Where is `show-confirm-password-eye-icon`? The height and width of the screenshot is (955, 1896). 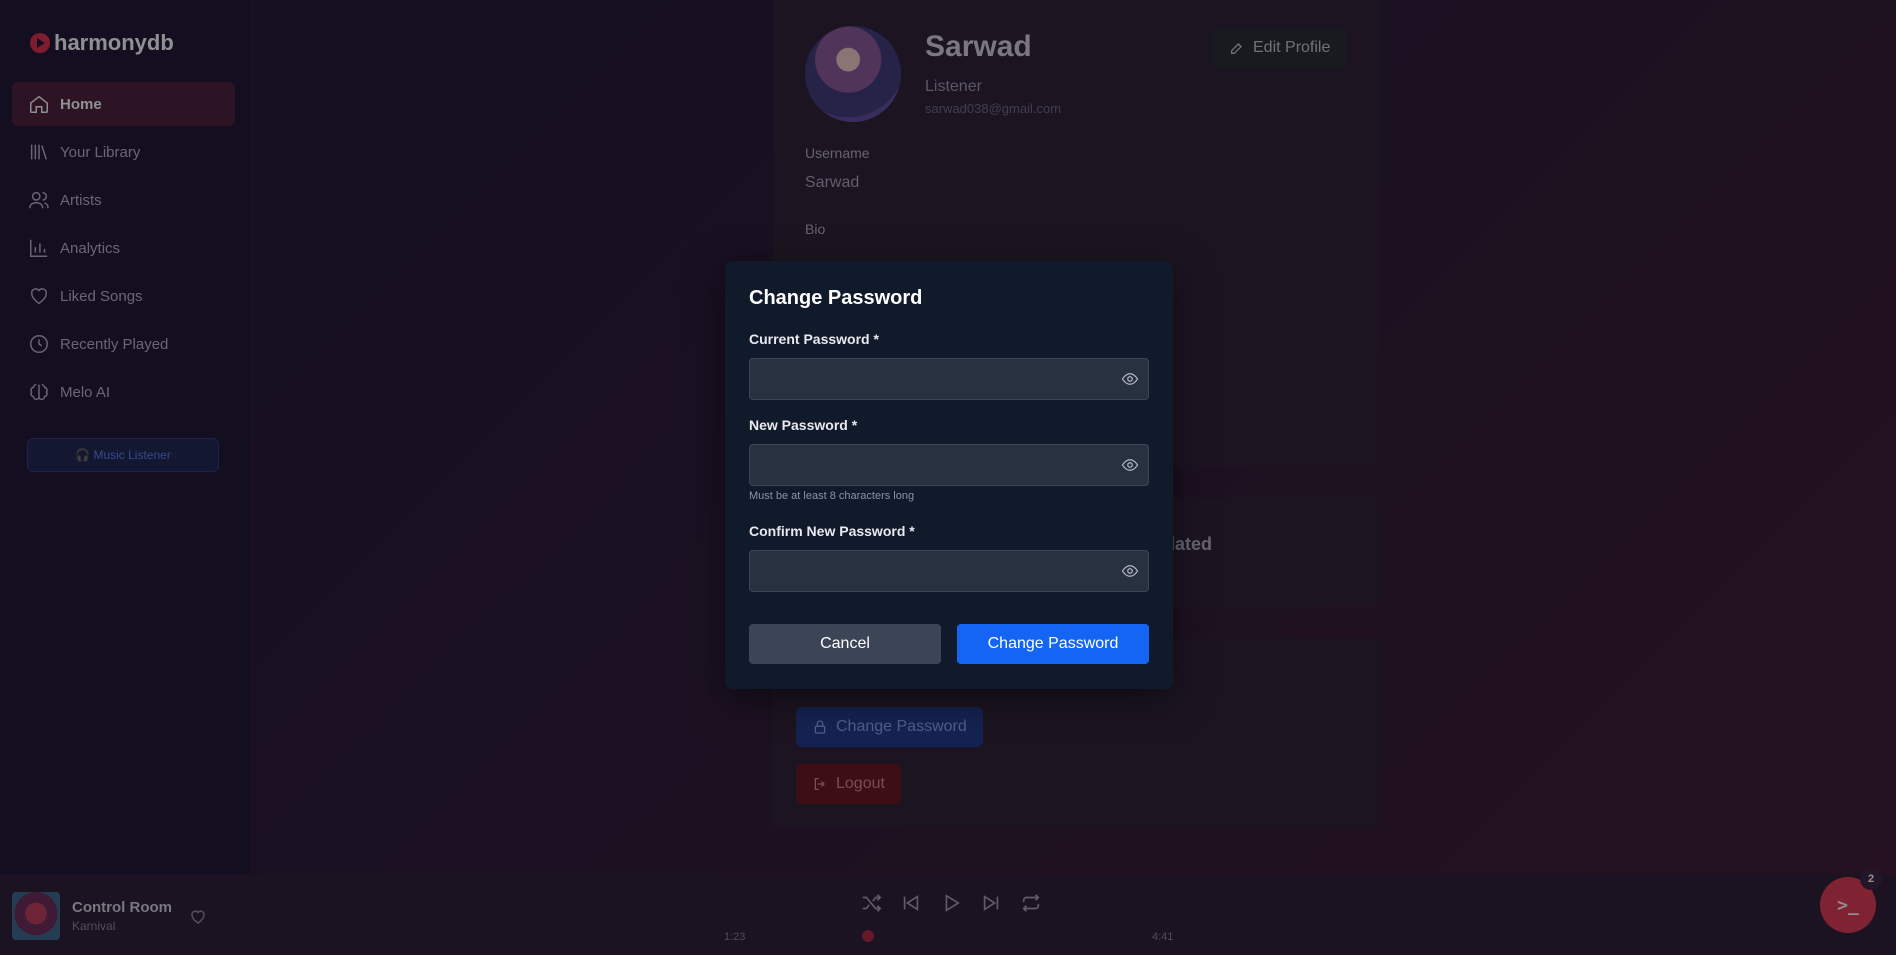
show-confirm-password-eye-icon is located at coordinates (1130, 571).